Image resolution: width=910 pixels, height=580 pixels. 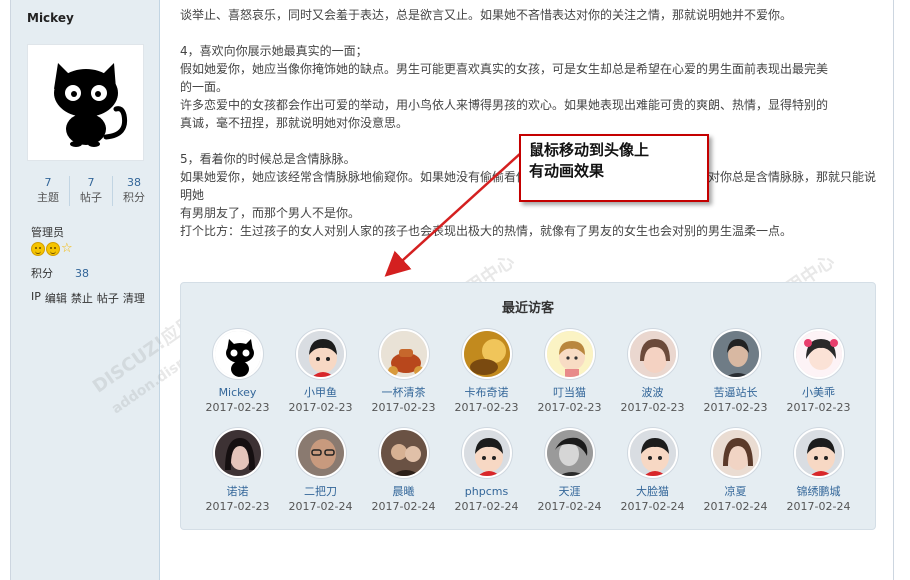 I want to click on visitor-item: 小美乖 2017-02-23, so click(x=818, y=372).